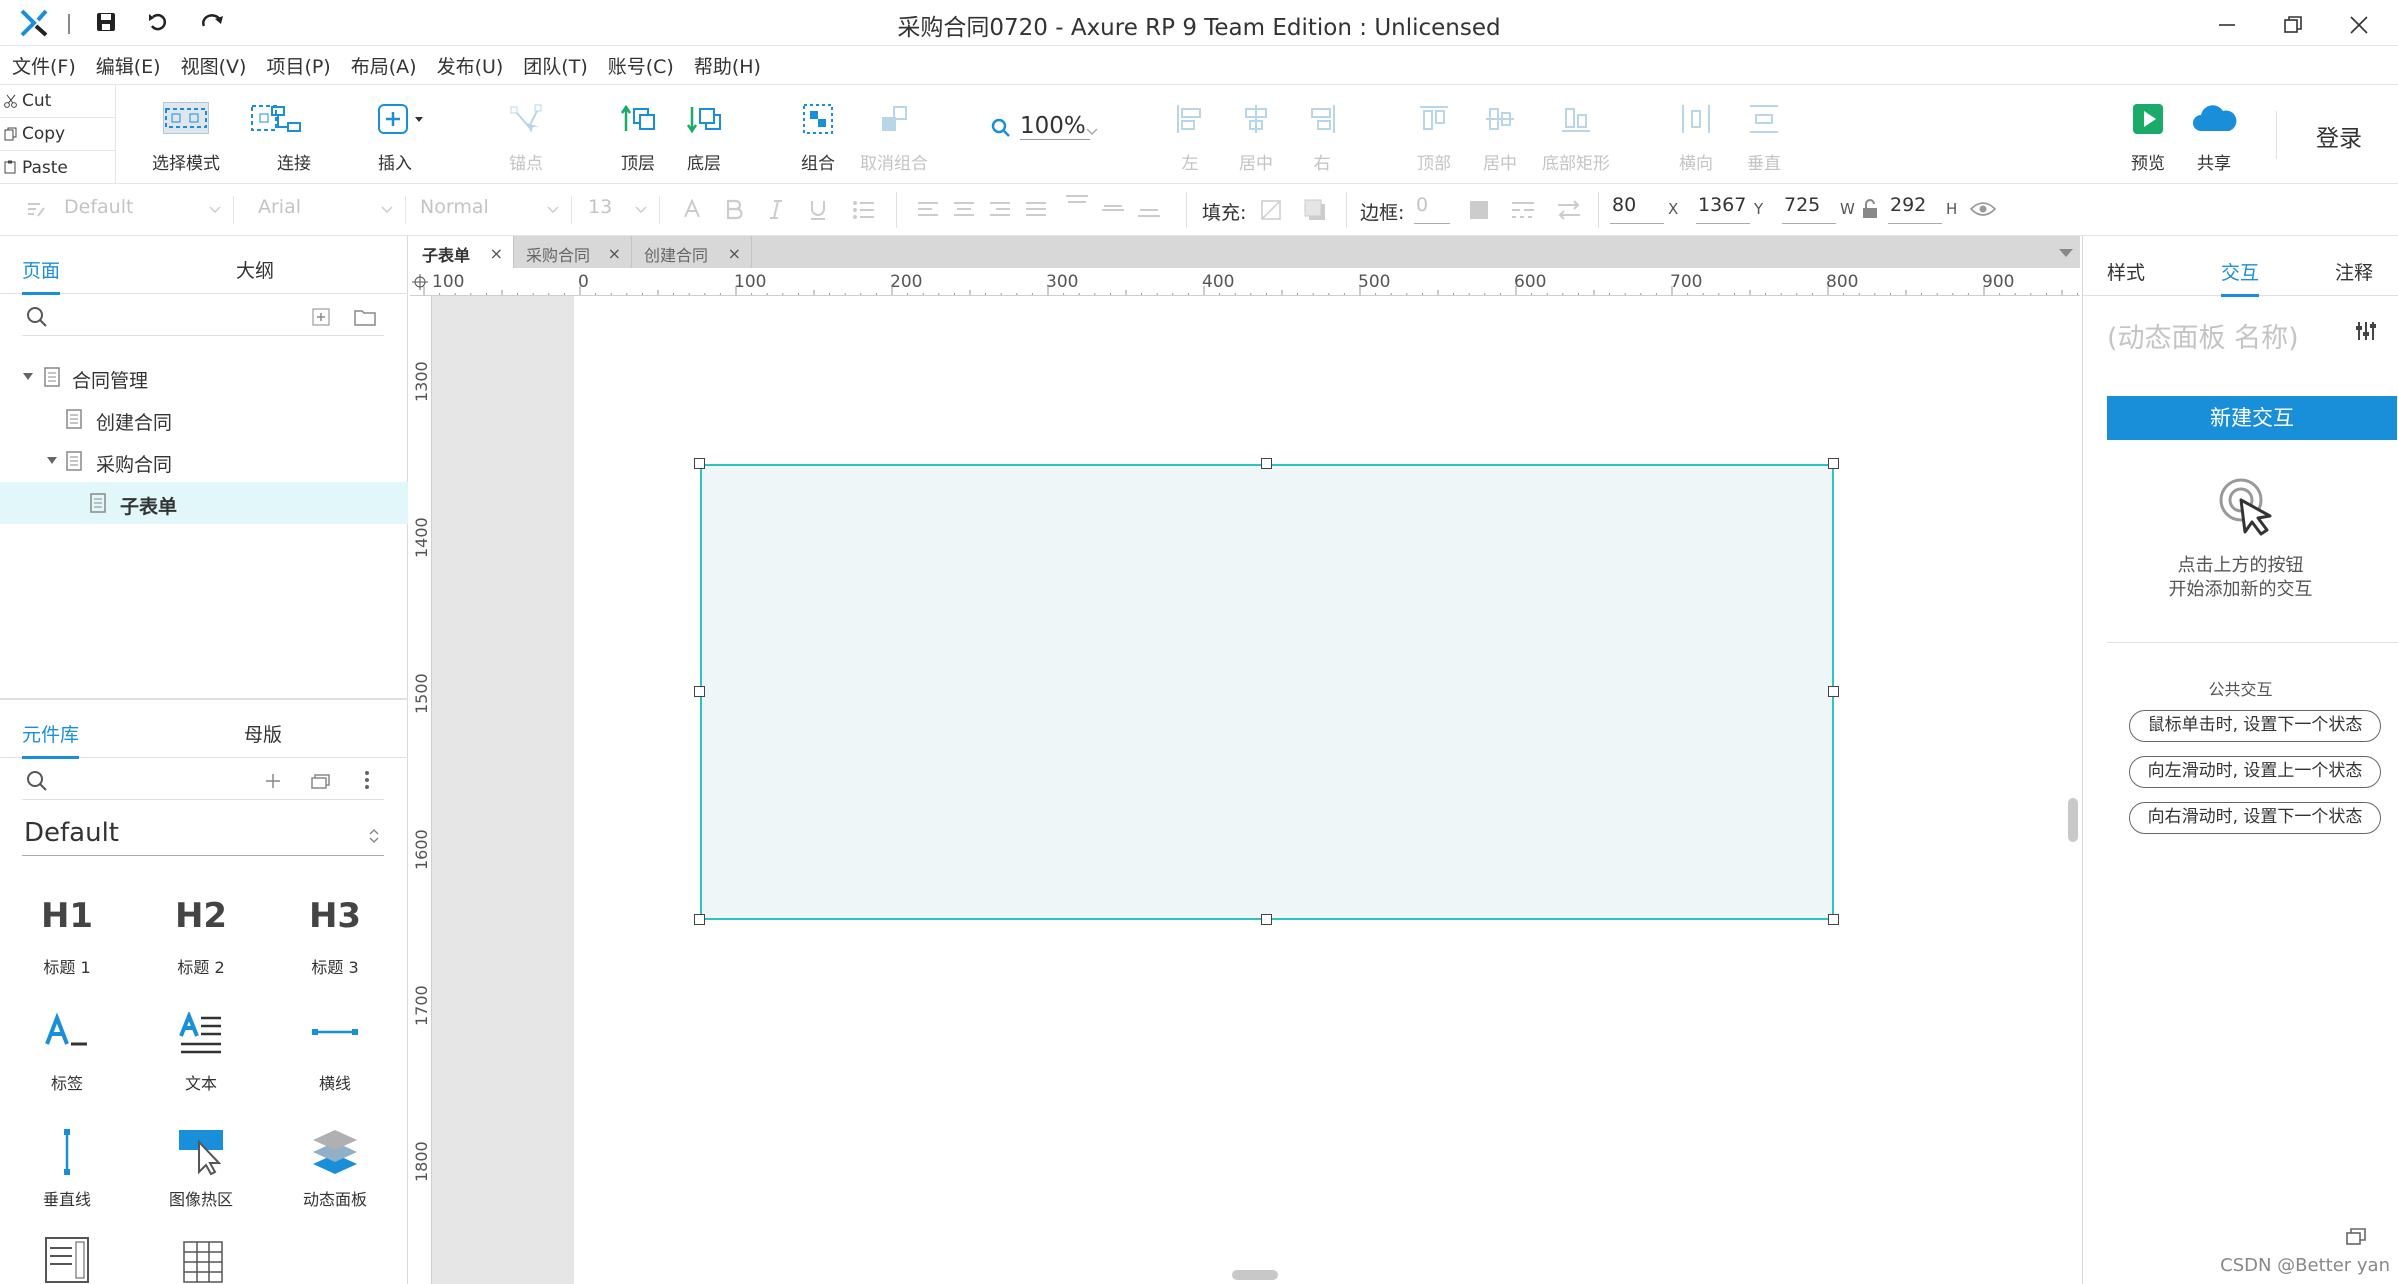 The width and height of the screenshot is (2398, 1284). I want to click on border-style-icon, so click(1523, 210).